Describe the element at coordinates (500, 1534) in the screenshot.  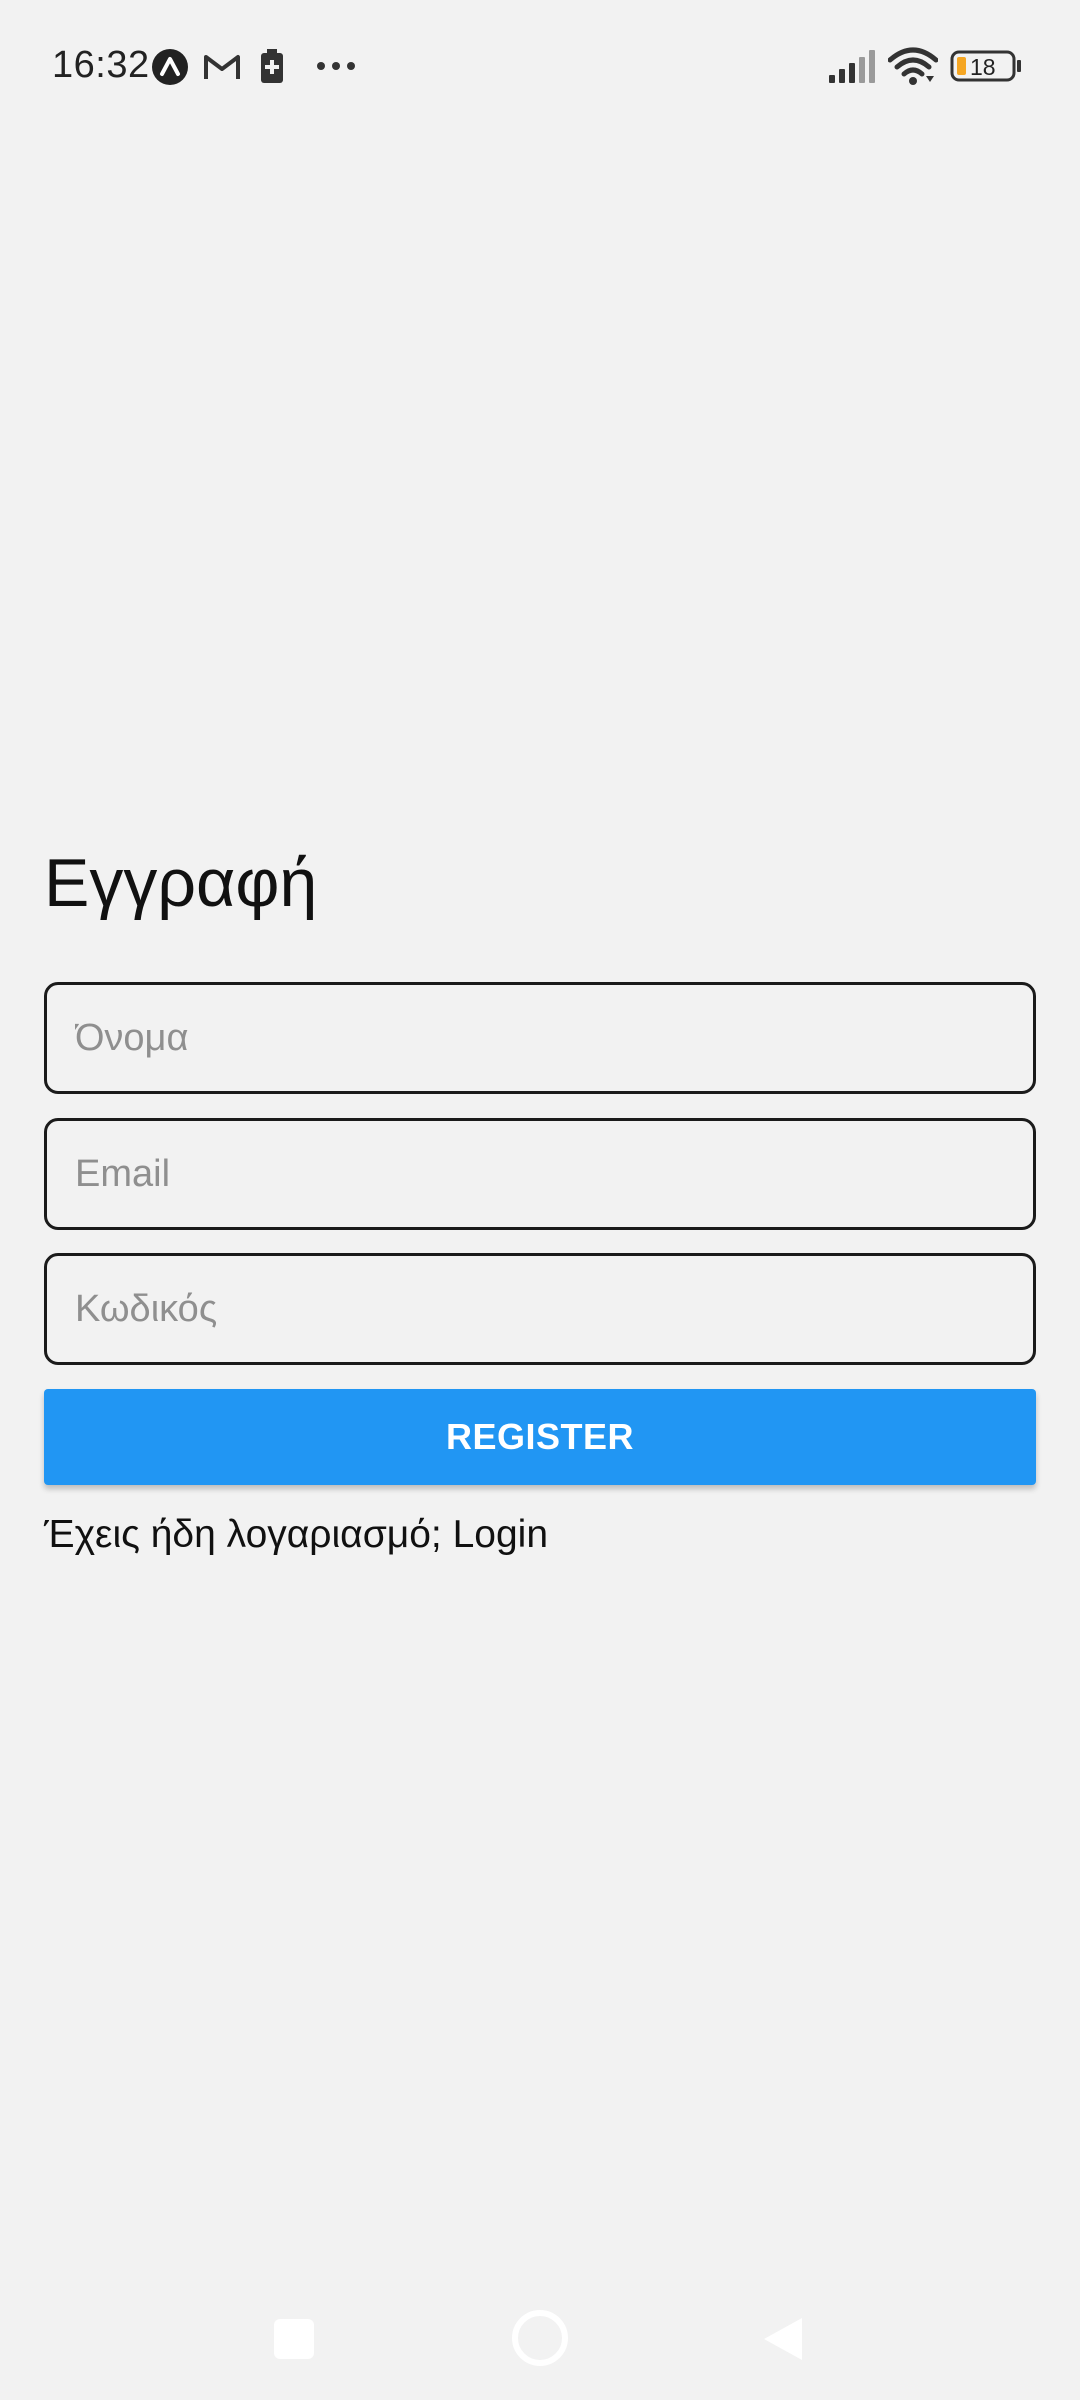
I see `login-link: Login` at that location.